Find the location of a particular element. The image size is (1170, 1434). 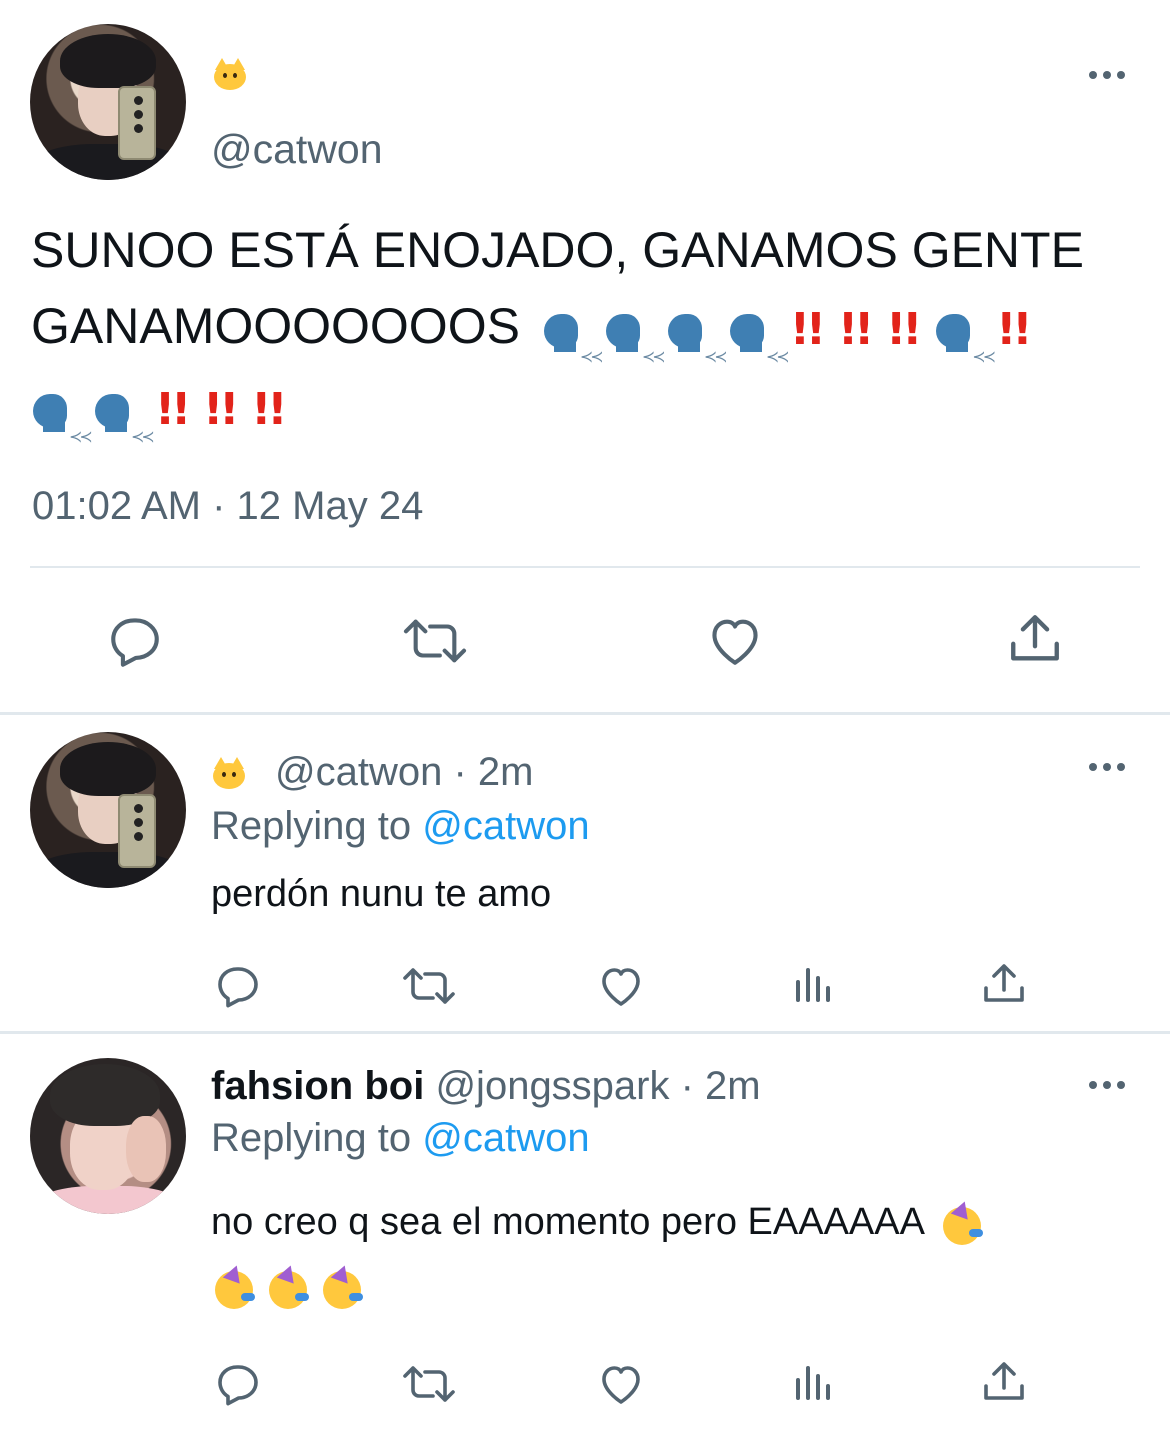

reply-emoji-row is located at coordinates (602, 1286).